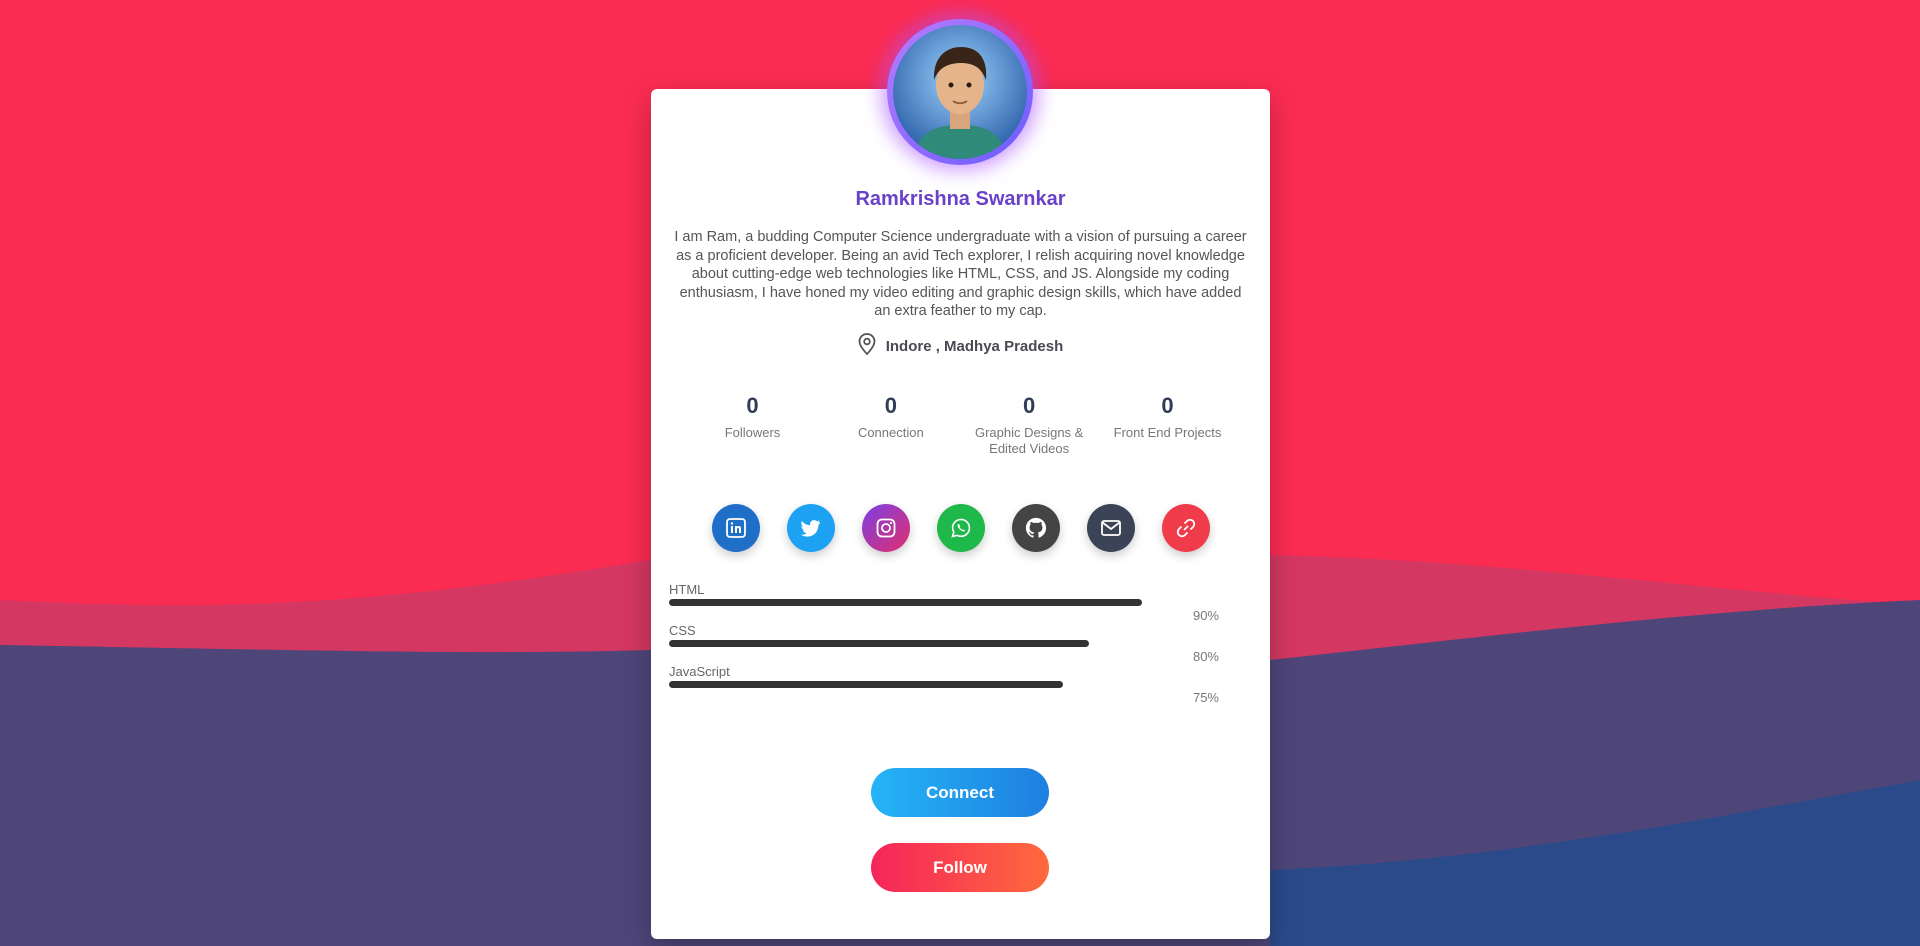  I want to click on stat-graphic-designs: 0 Graphic Designs & Edited Videos, so click(1029, 425).